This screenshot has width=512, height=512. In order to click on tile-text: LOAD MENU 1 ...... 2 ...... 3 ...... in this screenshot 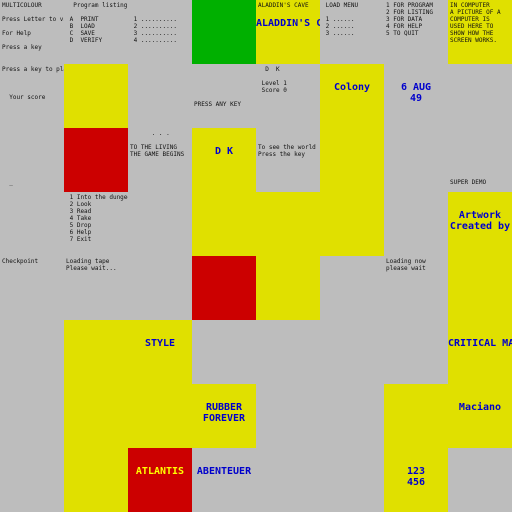, I will do `click(342, 19)`.